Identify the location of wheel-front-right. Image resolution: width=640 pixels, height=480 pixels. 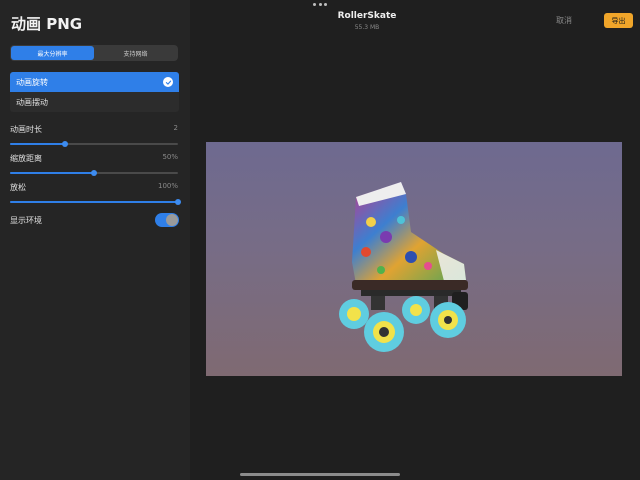
(416, 310).